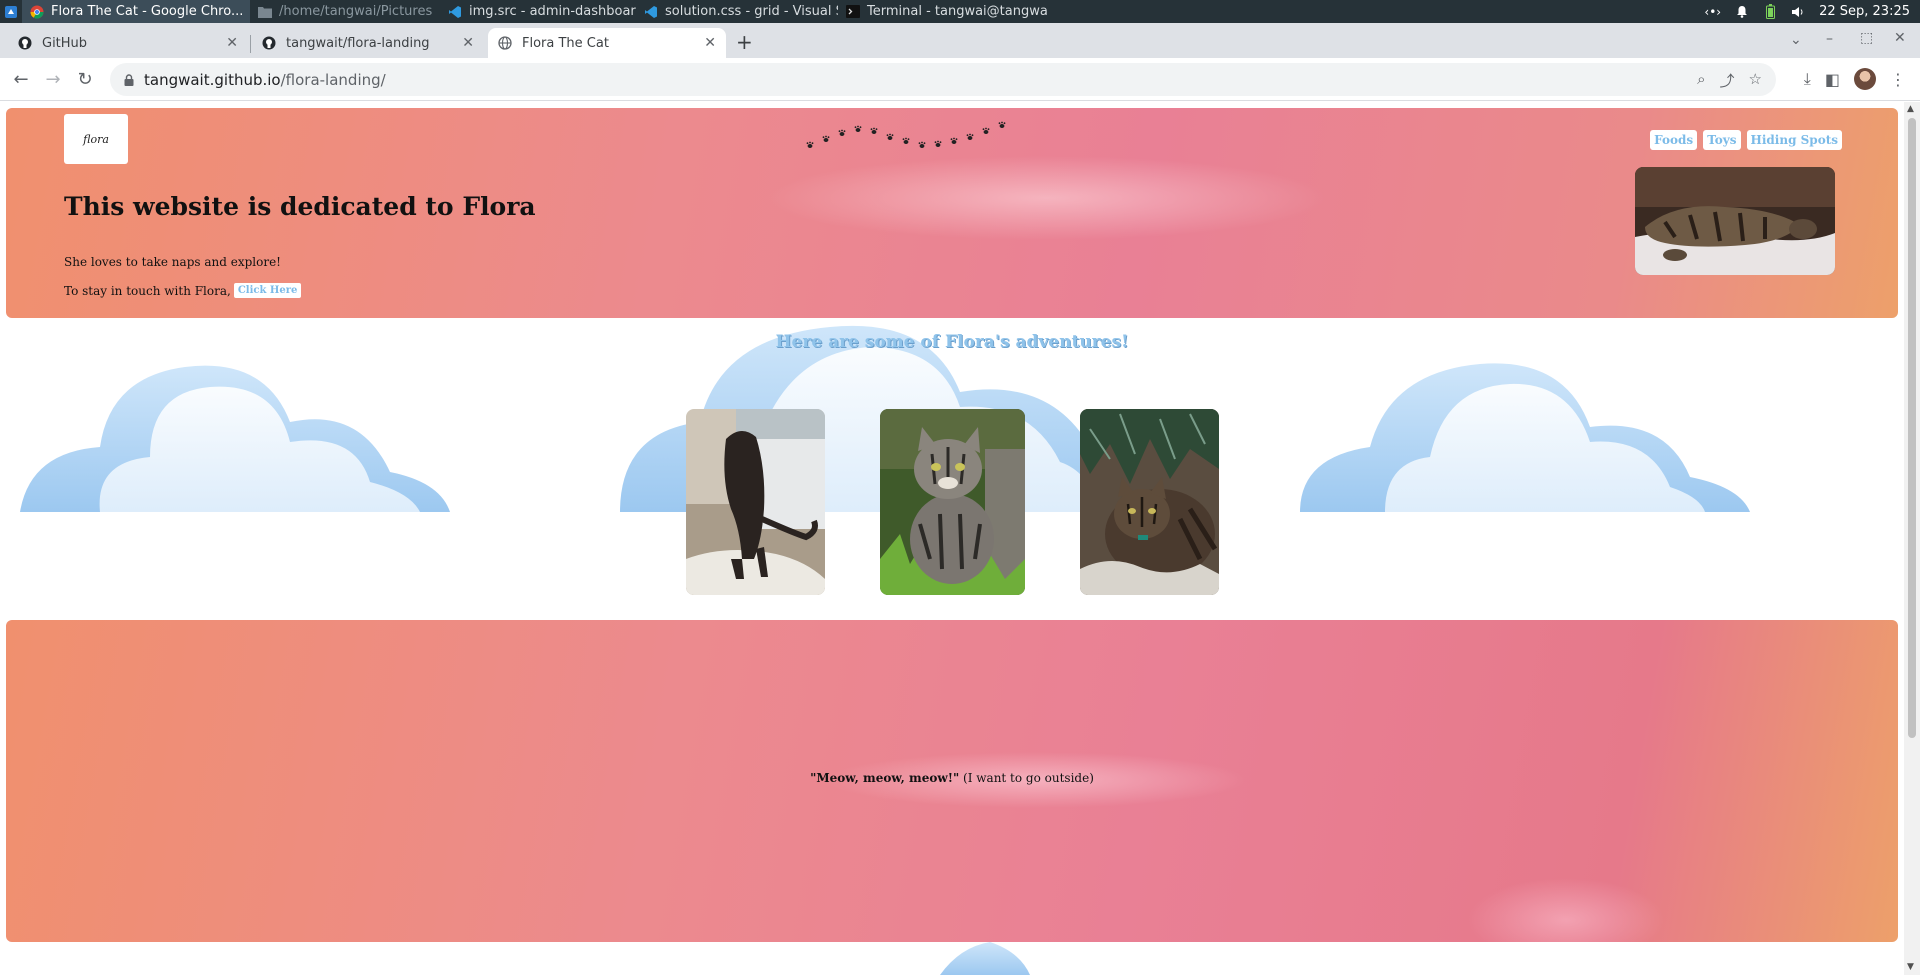 The width and height of the screenshot is (1920, 975). I want to click on logo: flora, so click(96, 139).